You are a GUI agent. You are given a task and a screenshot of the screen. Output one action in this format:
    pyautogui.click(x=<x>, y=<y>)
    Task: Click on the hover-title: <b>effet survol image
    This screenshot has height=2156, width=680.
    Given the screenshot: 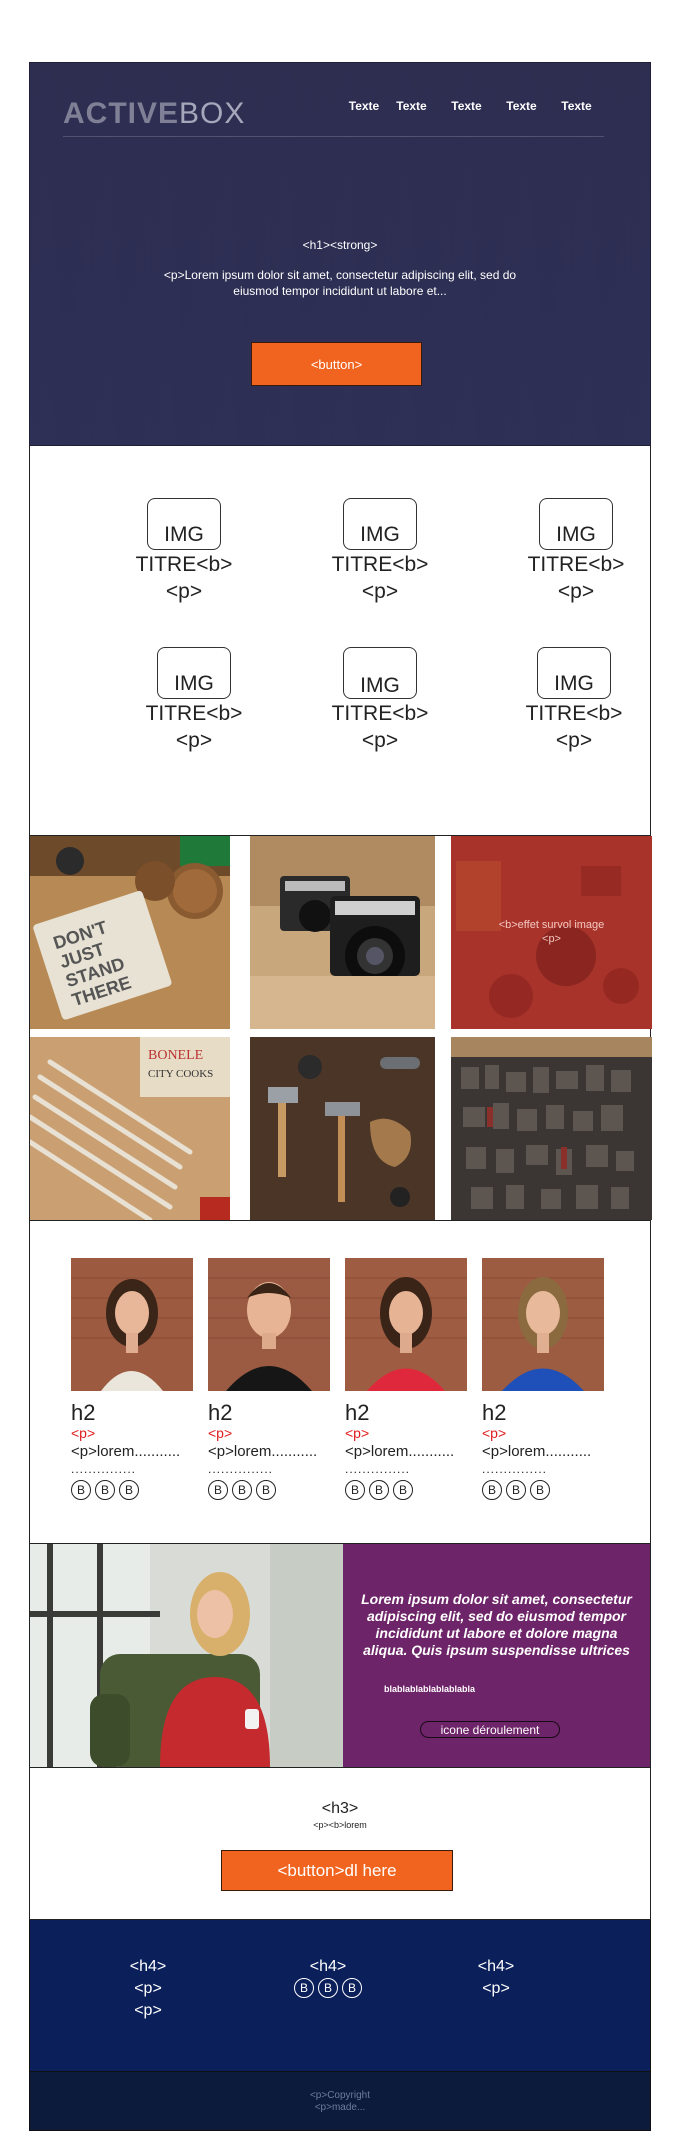 What is the action you would take?
    pyautogui.click(x=551, y=925)
    